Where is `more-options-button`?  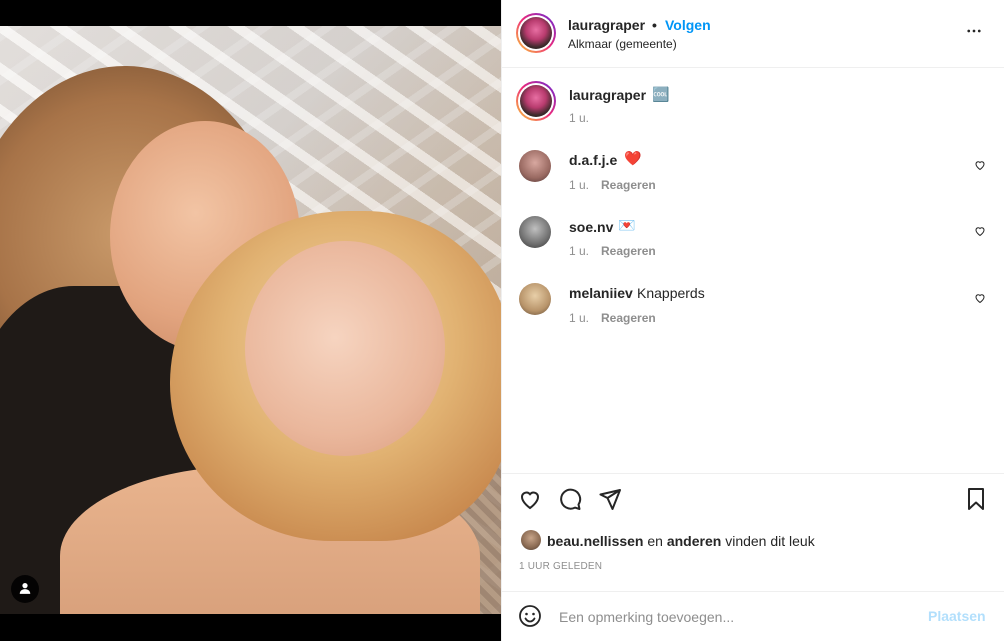 more-options-button is located at coordinates (974, 32).